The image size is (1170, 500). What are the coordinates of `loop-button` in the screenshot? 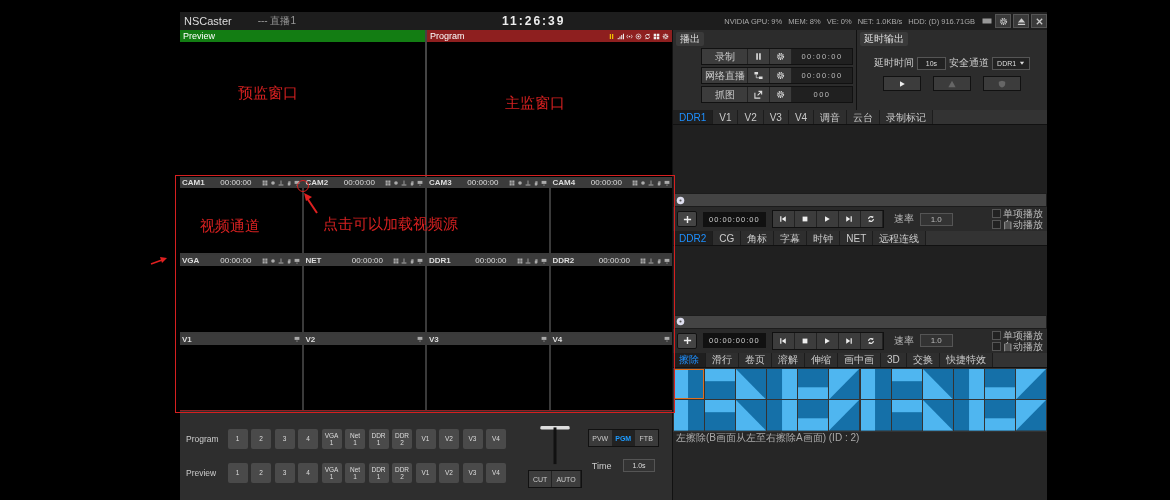 It's located at (871, 340).